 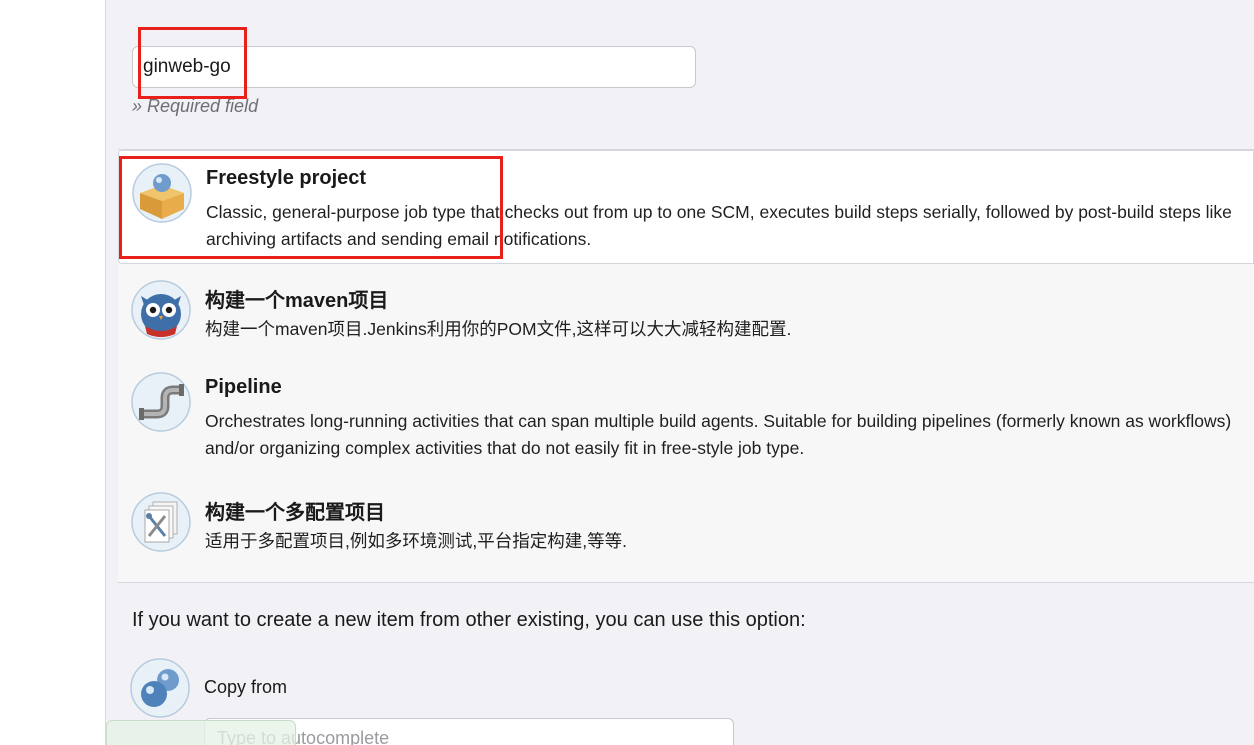 What do you see at coordinates (53, 372) in the screenshot?
I see `left-sidebar-area` at bounding box center [53, 372].